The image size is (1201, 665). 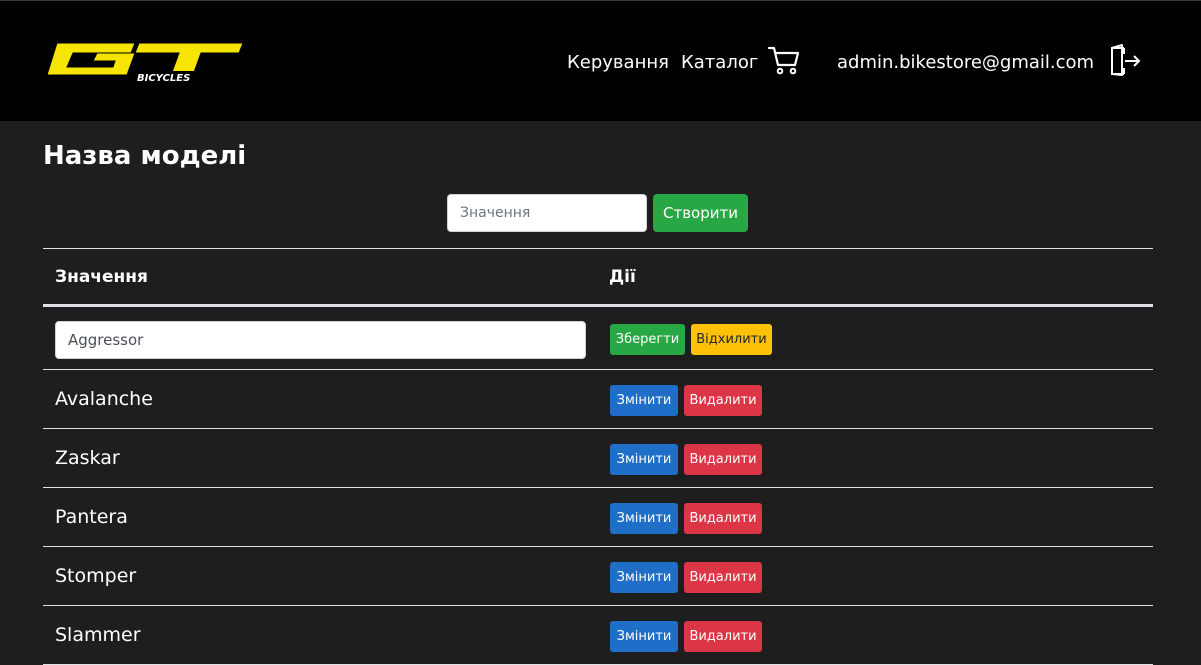 What do you see at coordinates (96, 576) in the screenshot?
I see `row-value: Stomper` at bounding box center [96, 576].